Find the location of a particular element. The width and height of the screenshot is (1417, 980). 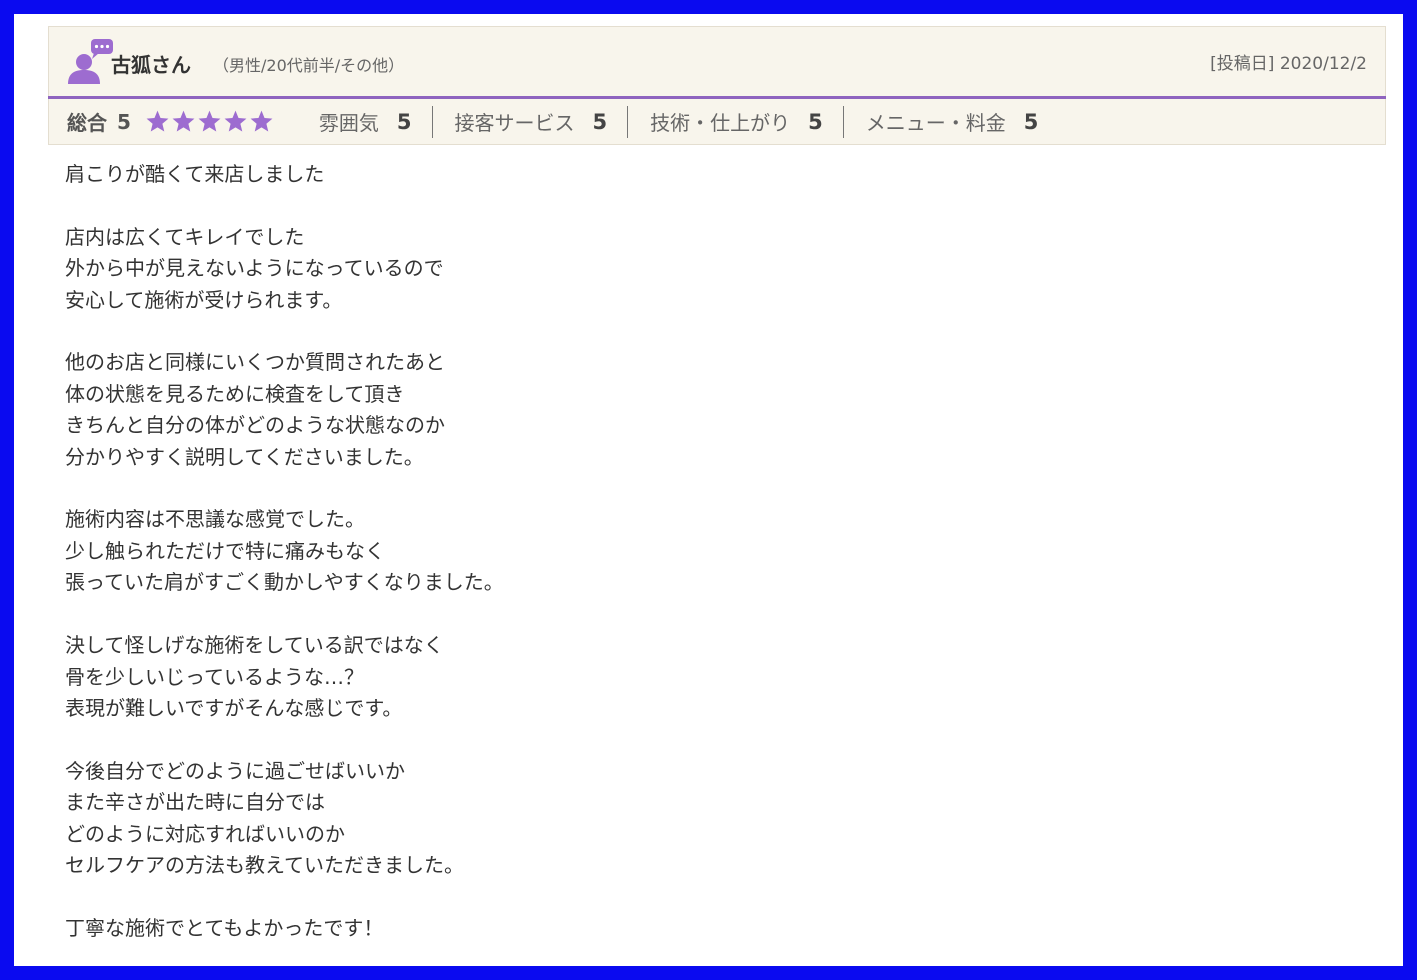

post-date: [投稿日] 2020/12/2 is located at coordinates (1288, 64).